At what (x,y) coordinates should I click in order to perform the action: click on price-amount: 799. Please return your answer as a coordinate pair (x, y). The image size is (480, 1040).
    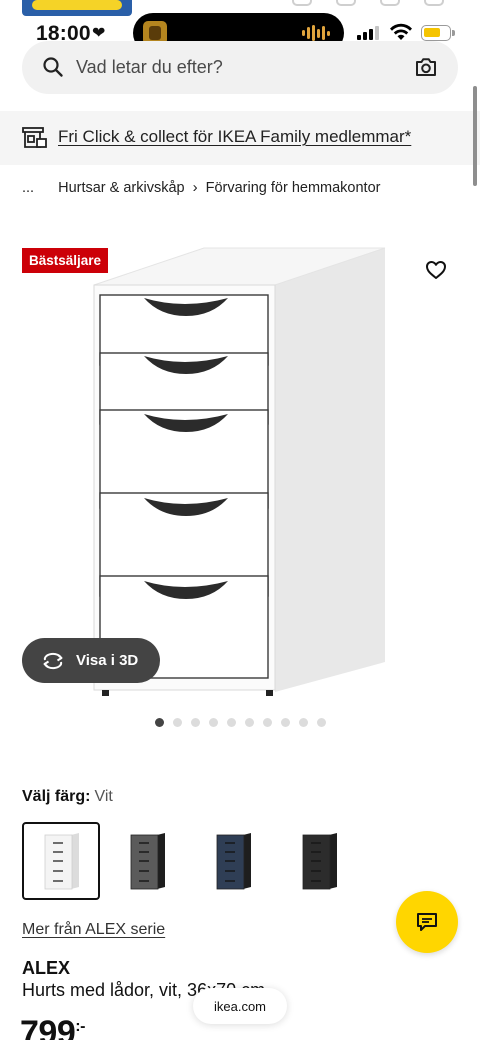
    Looking at the image, I should click on (48, 1027).